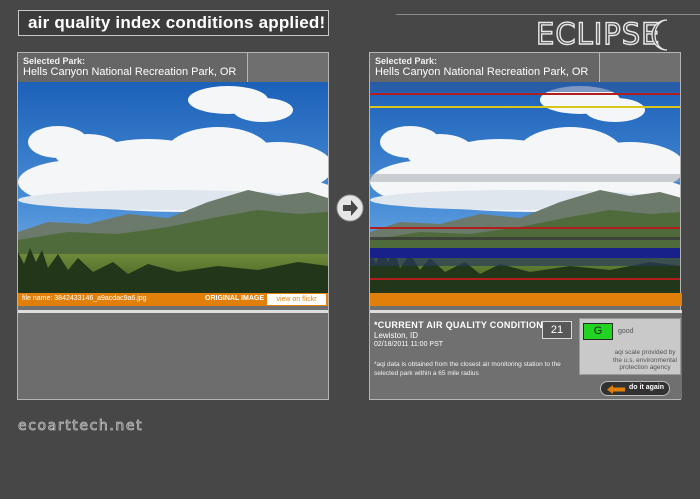  I want to click on aqi-grade-word: good, so click(626, 331).